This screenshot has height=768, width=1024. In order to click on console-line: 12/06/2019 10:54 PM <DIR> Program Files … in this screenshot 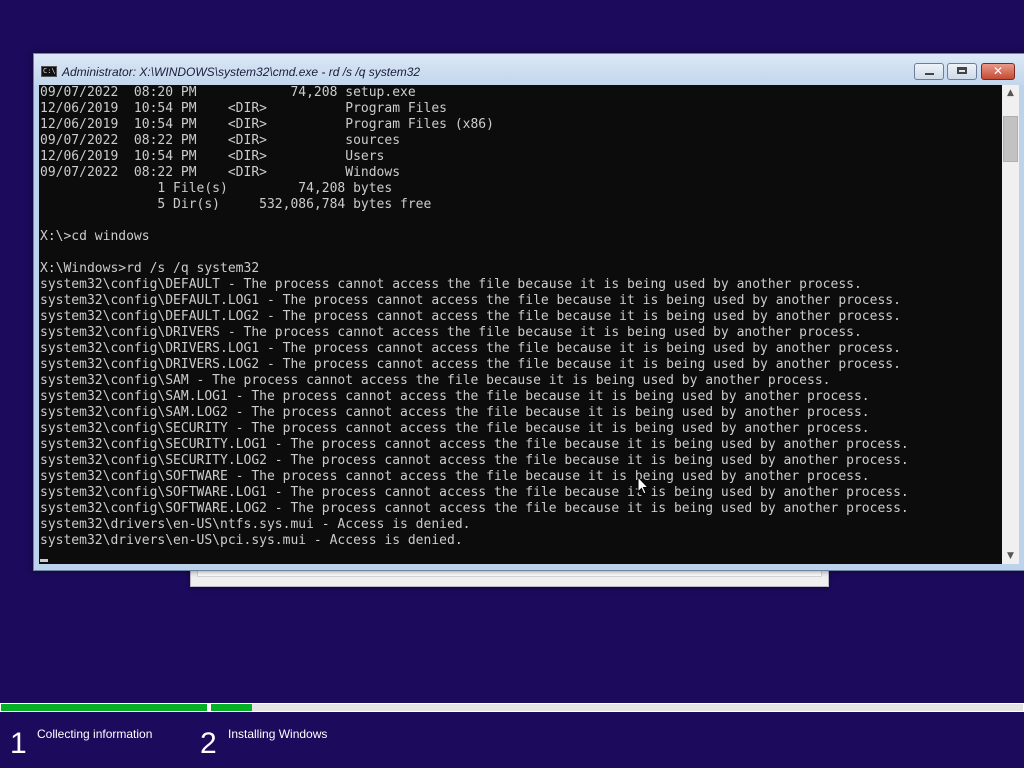, I will do `click(267, 124)`.